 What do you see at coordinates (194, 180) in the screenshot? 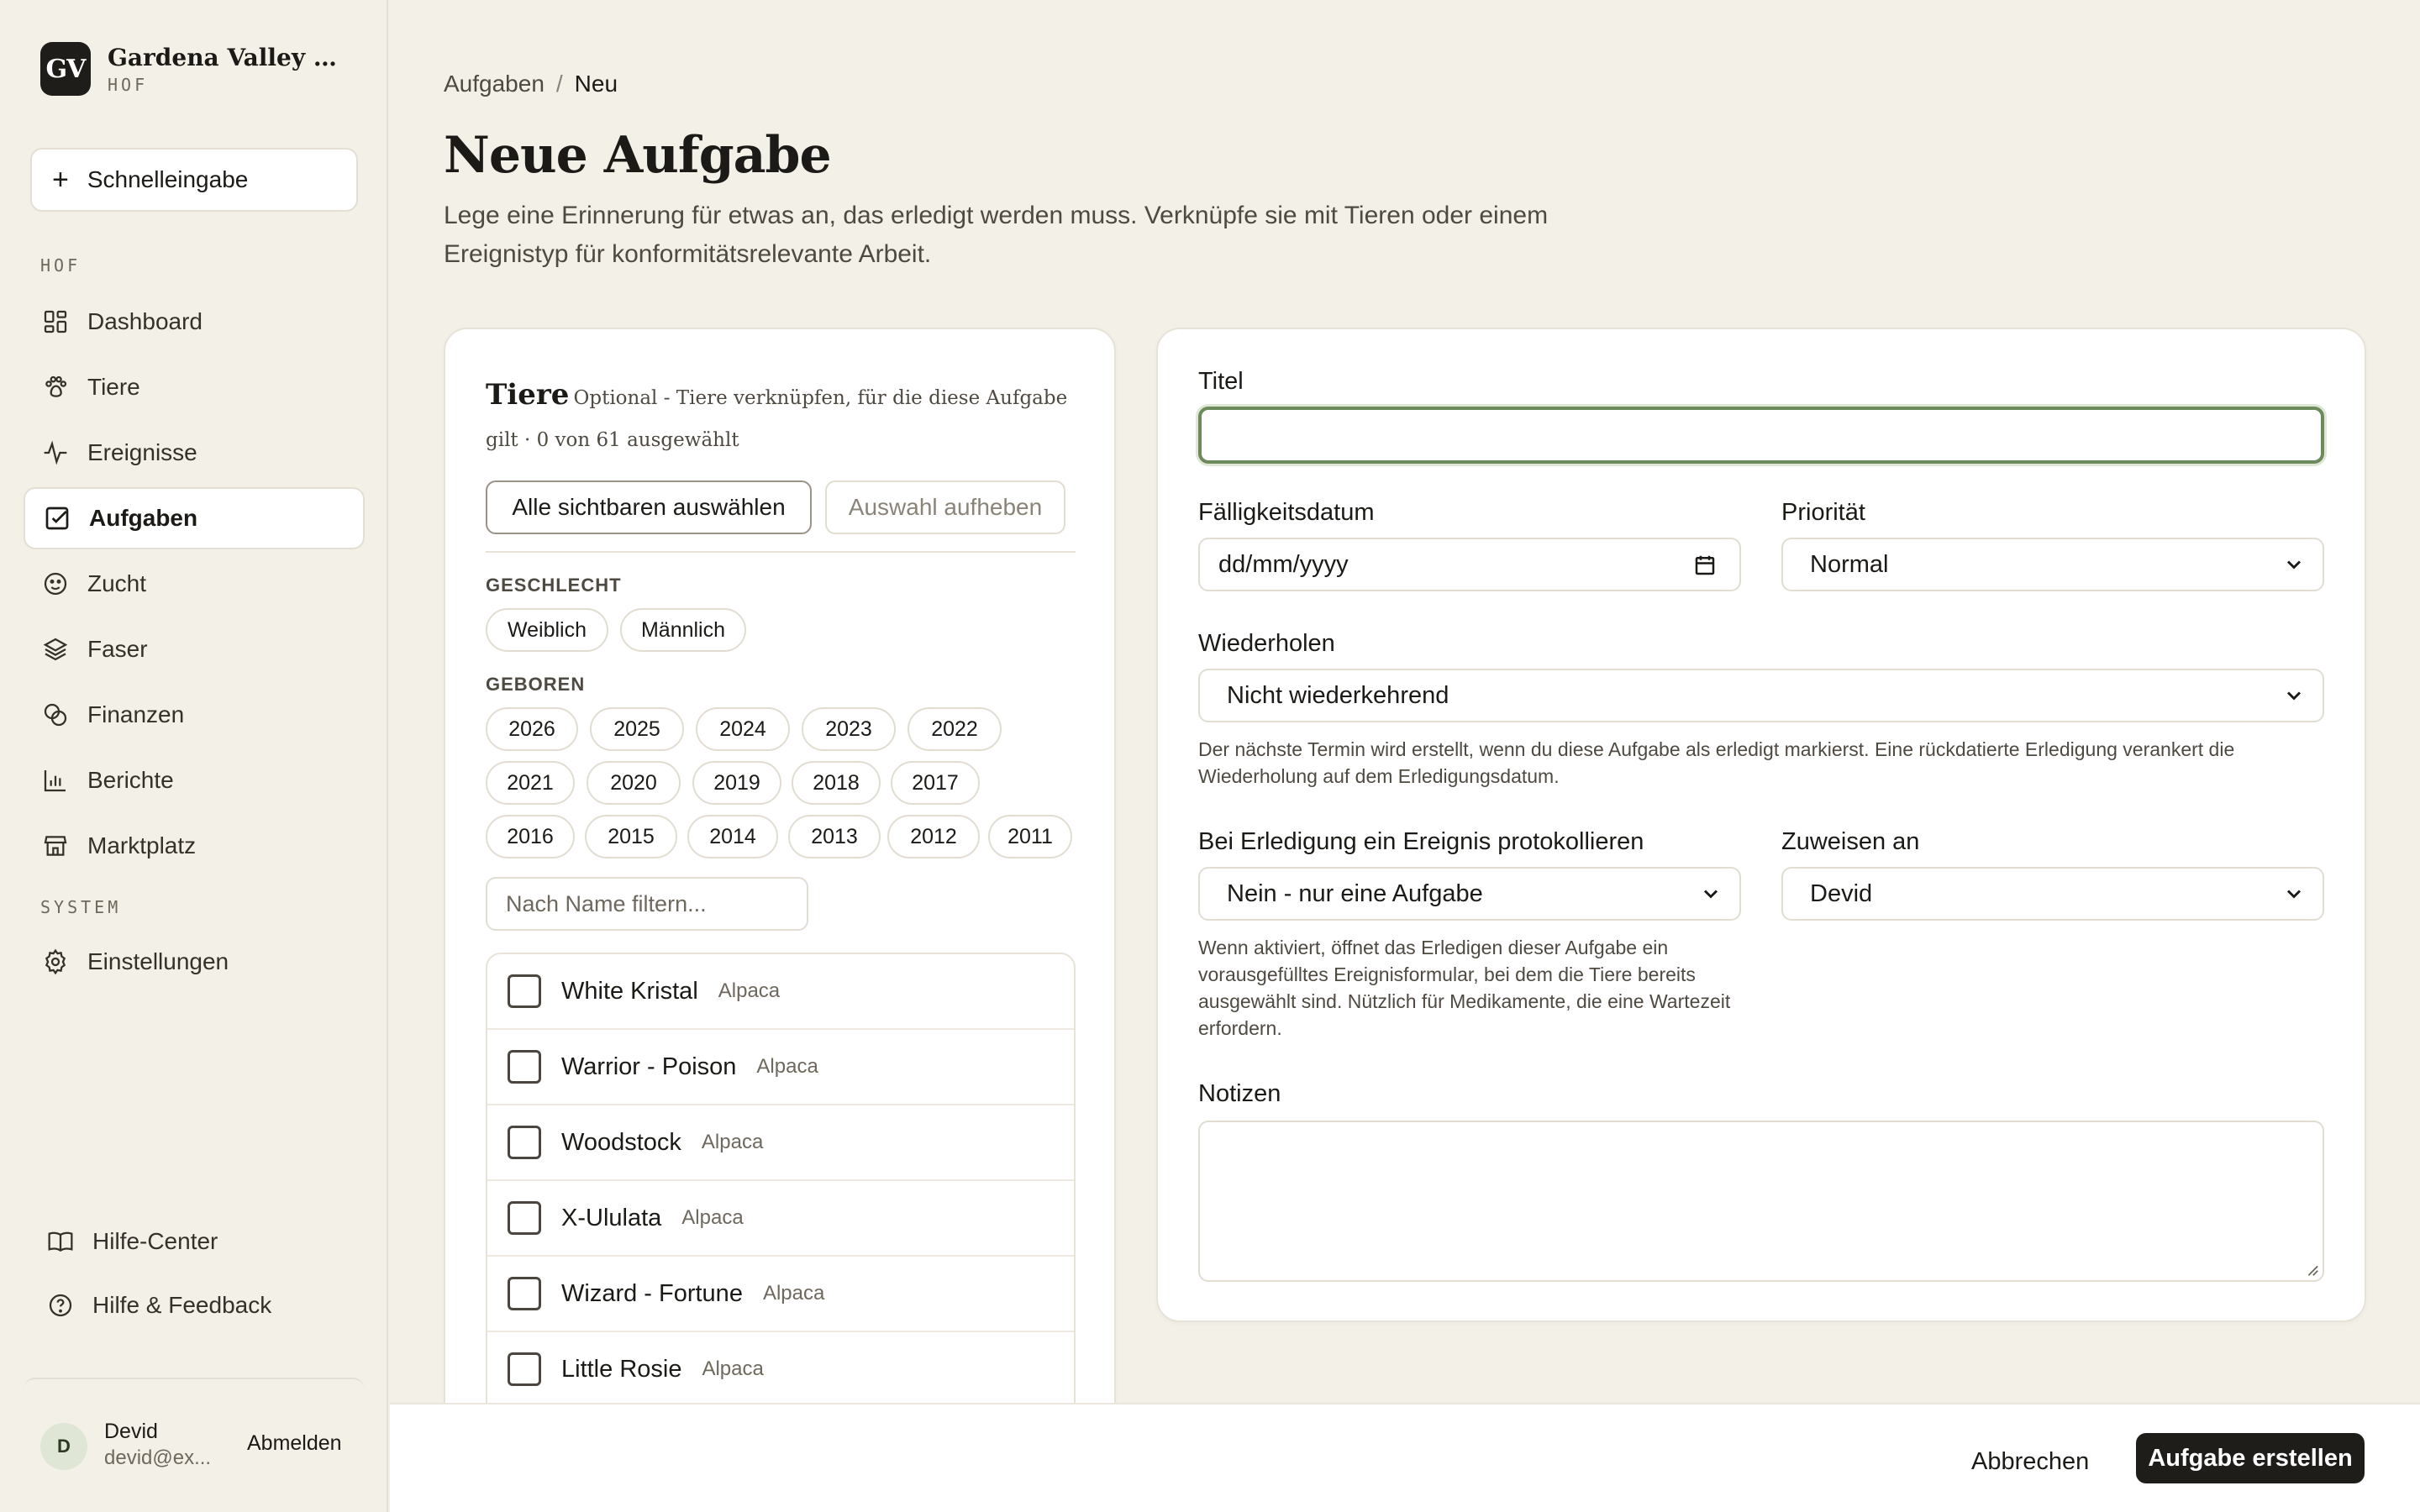
I see `quick-entry-button: + Schnelleingabe` at bounding box center [194, 180].